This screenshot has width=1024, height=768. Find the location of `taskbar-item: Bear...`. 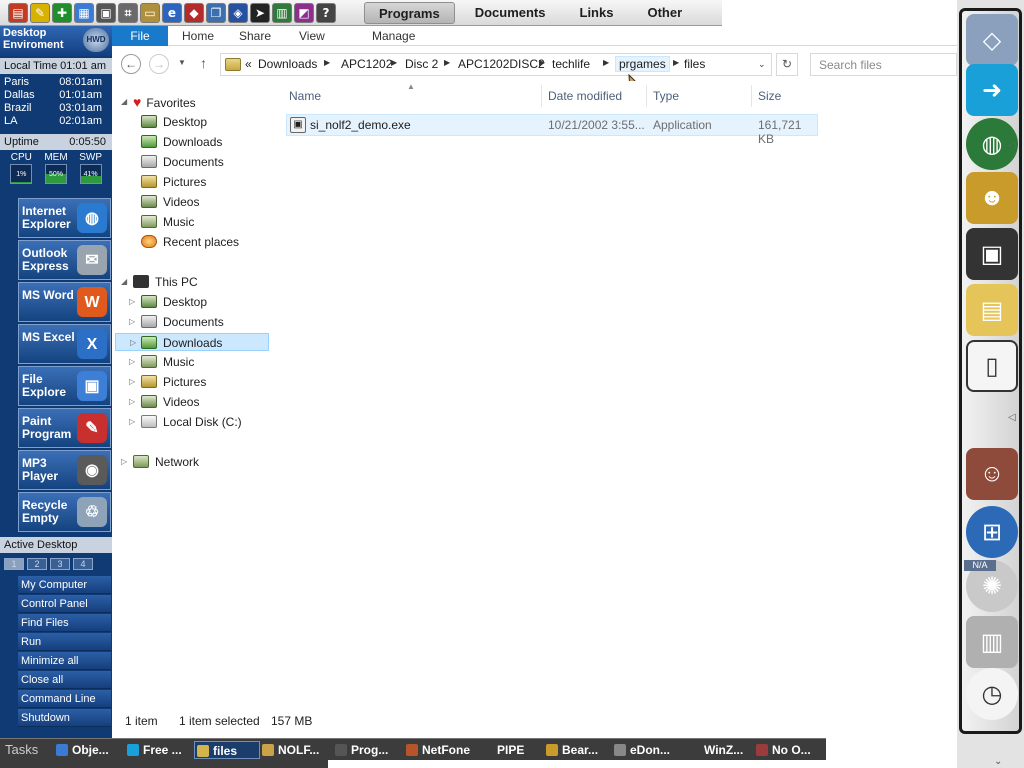

taskbar-item: Bear... is located at coordinates (572, 750).